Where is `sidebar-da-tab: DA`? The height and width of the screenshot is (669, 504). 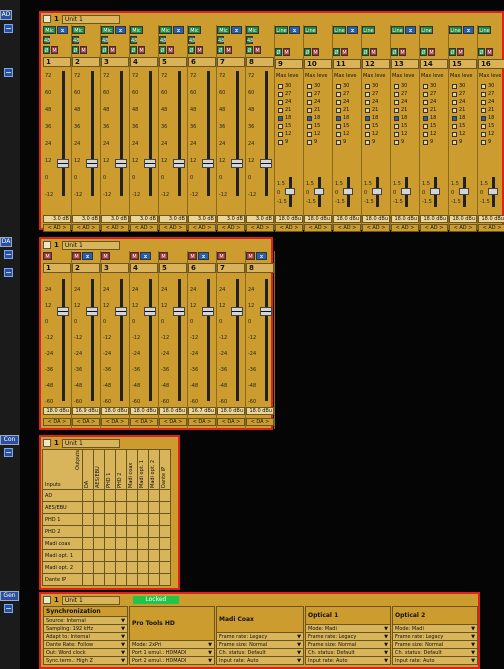
sidebar-da-tab: DA is located at coordinates (6, 242).